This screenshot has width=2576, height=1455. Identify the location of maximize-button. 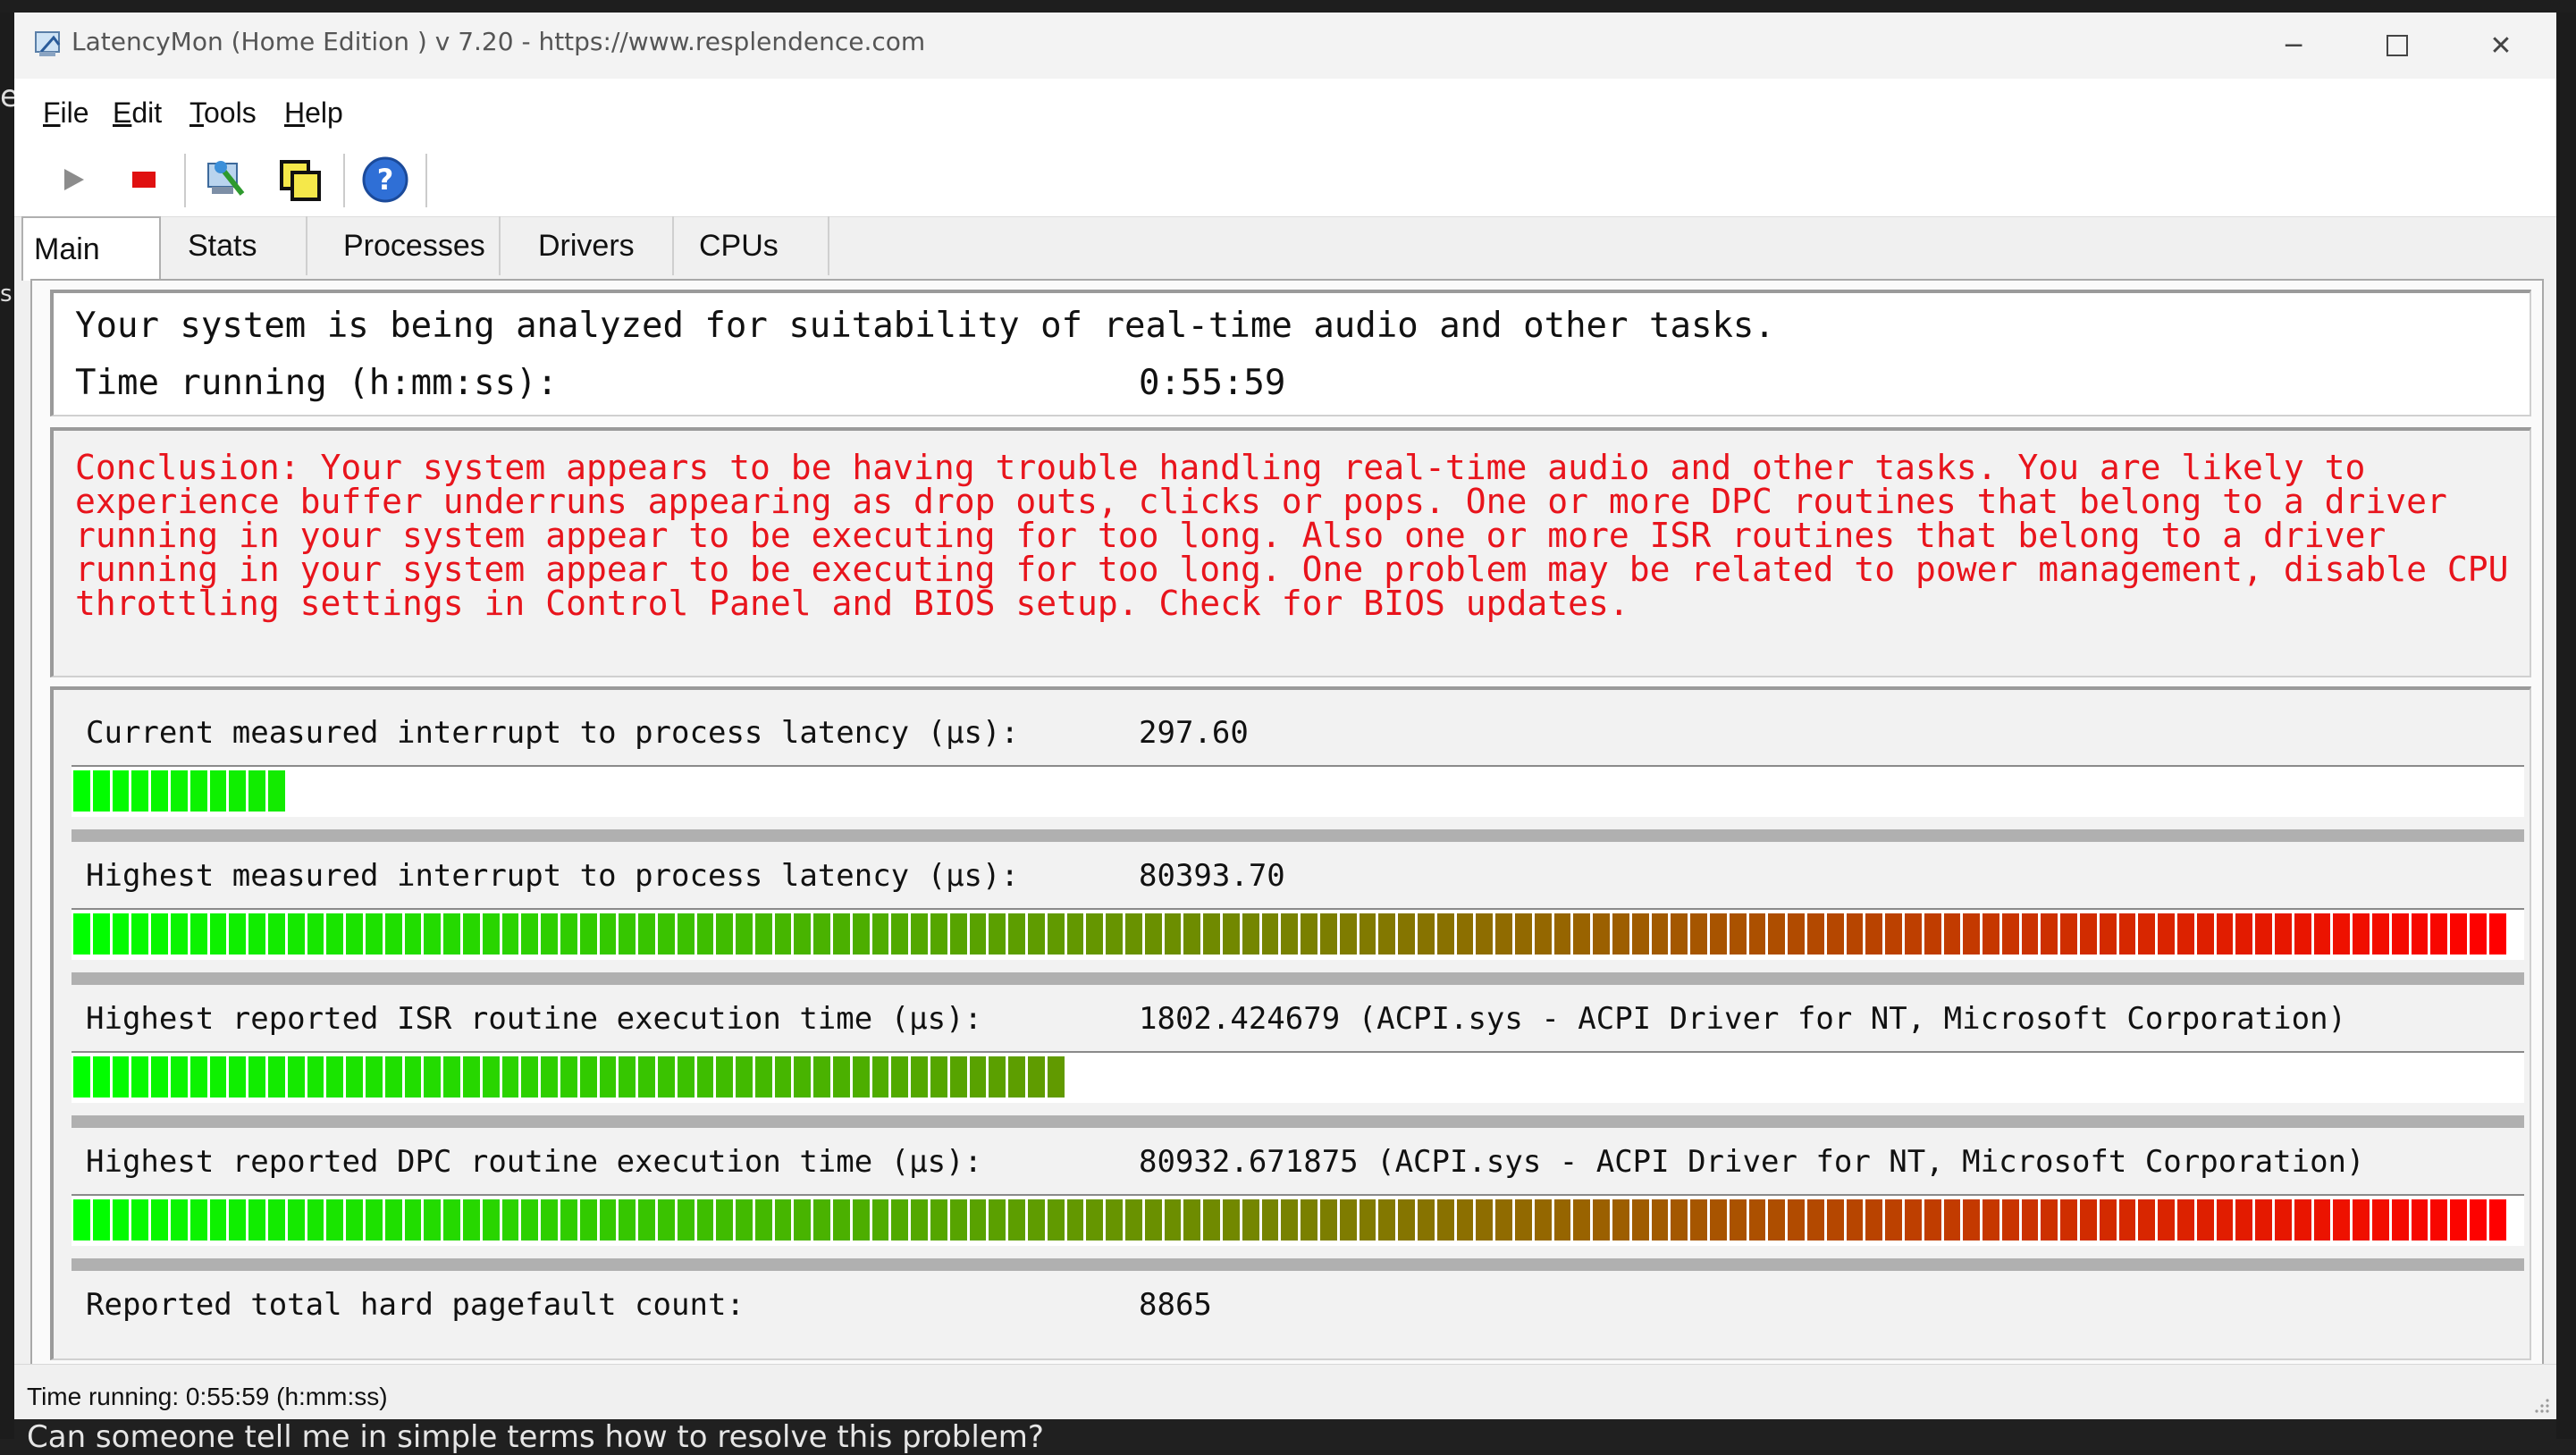
(2397, 46).